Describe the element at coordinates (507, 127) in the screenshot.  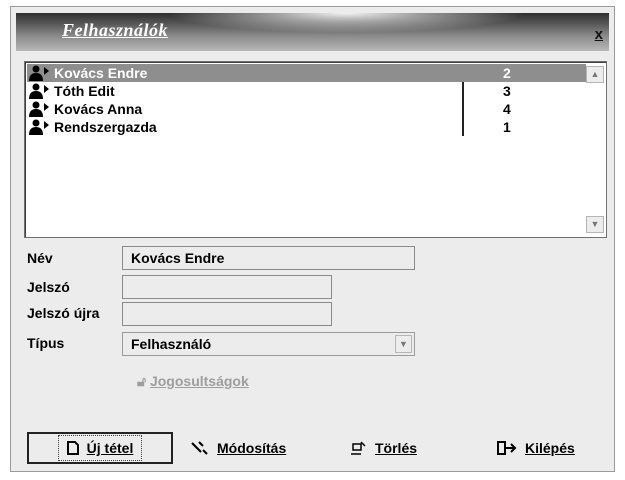
I see `user-value: 1` at that location.